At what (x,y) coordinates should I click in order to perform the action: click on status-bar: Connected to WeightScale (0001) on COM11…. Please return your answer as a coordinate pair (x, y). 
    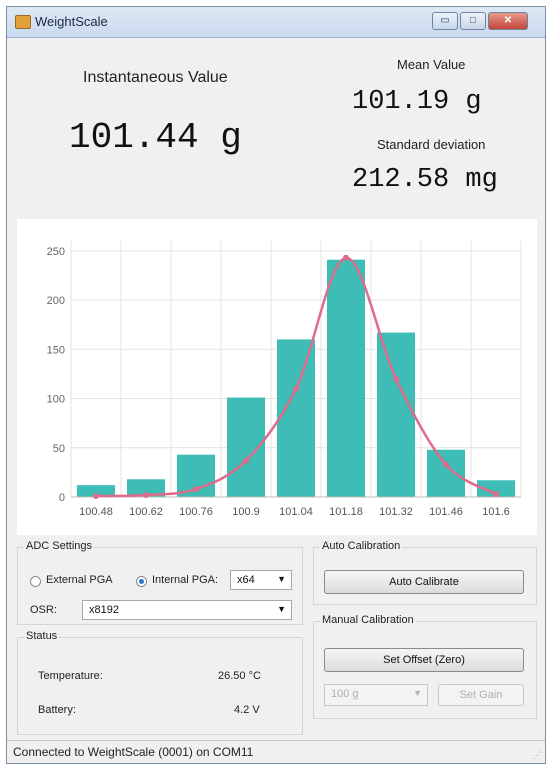
    Looking at the image, I should click on (276, 751).